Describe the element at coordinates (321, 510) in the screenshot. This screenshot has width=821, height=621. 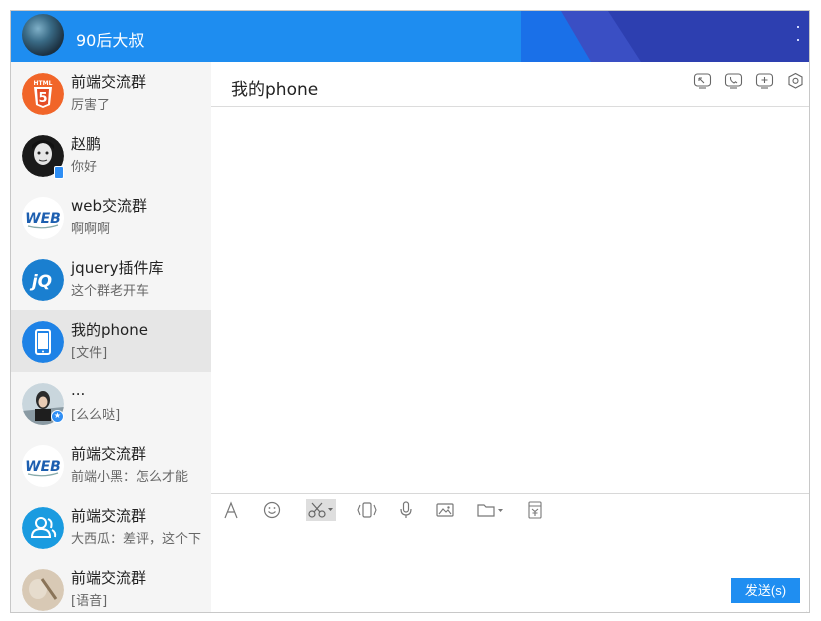
I see `screenshot-icon` at that location.